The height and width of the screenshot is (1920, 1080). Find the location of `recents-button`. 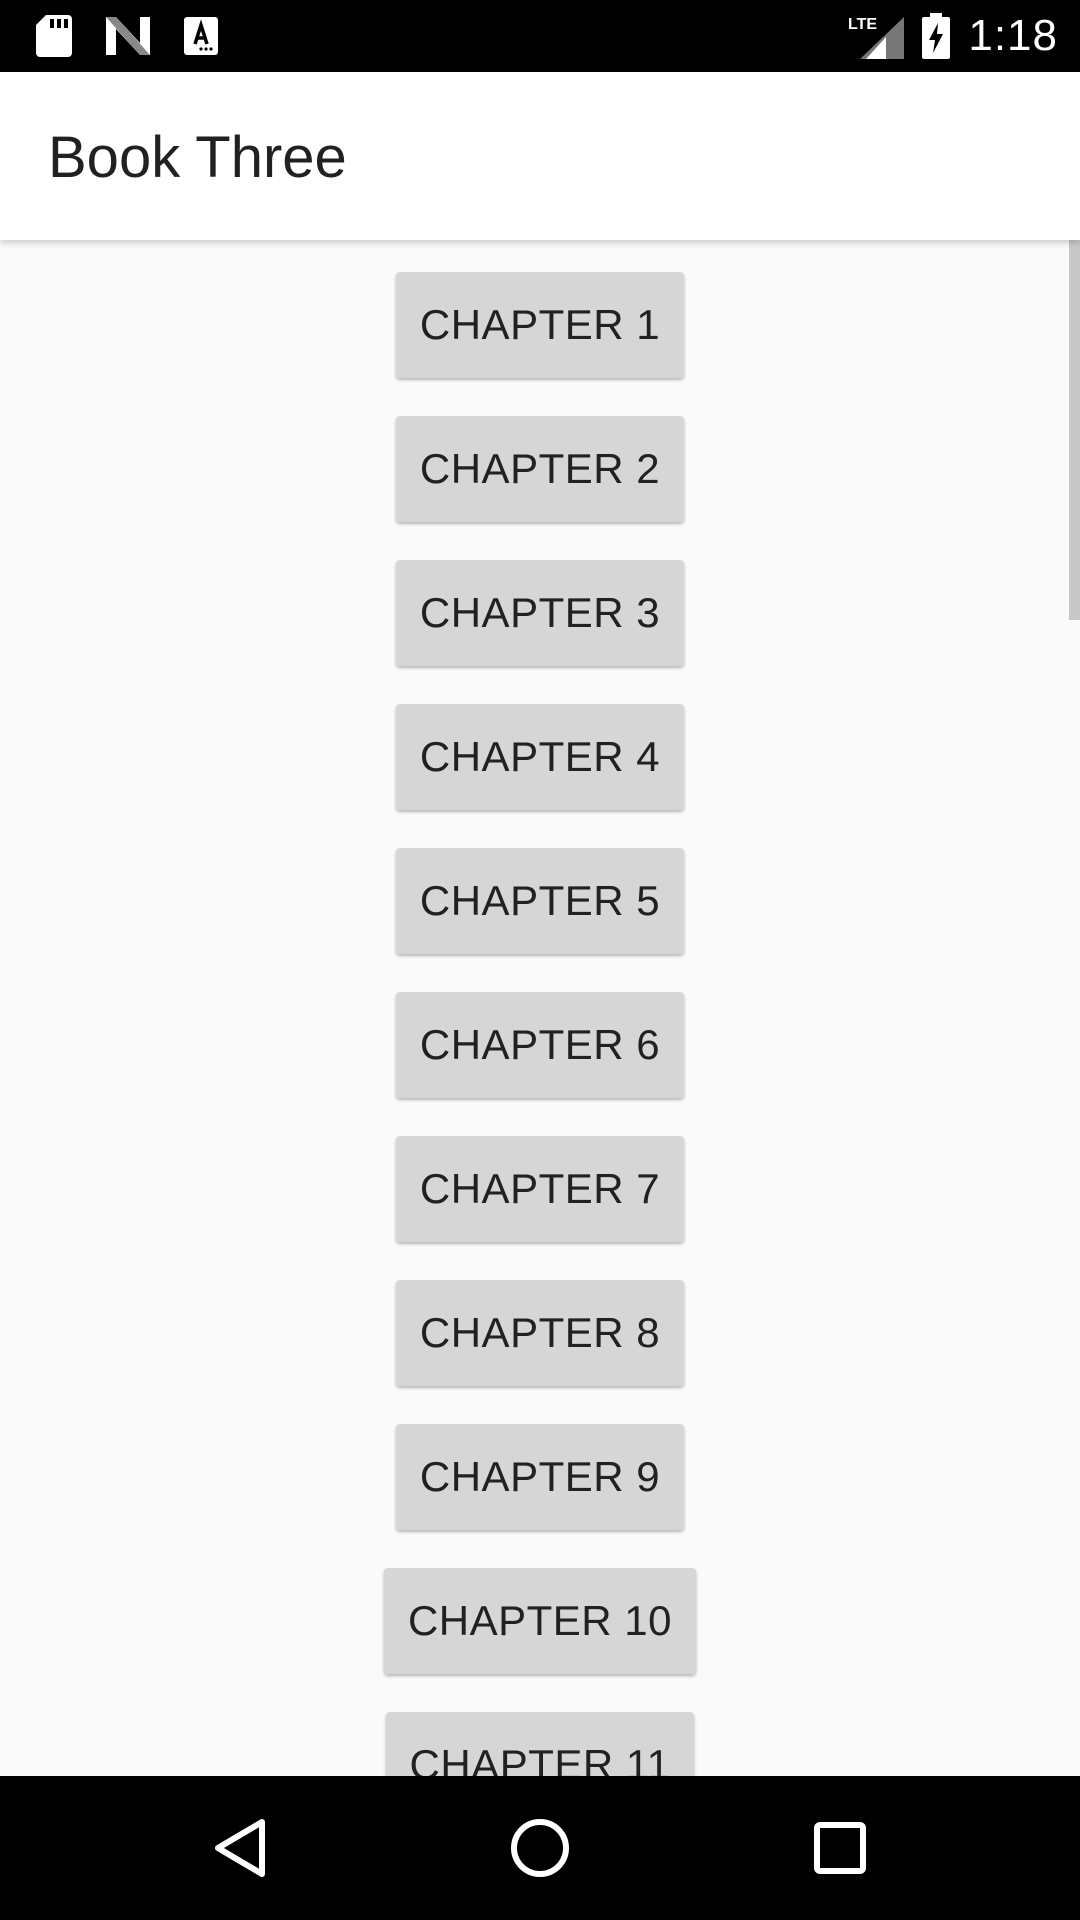

recents-button is located at coordinates (840, 1848).